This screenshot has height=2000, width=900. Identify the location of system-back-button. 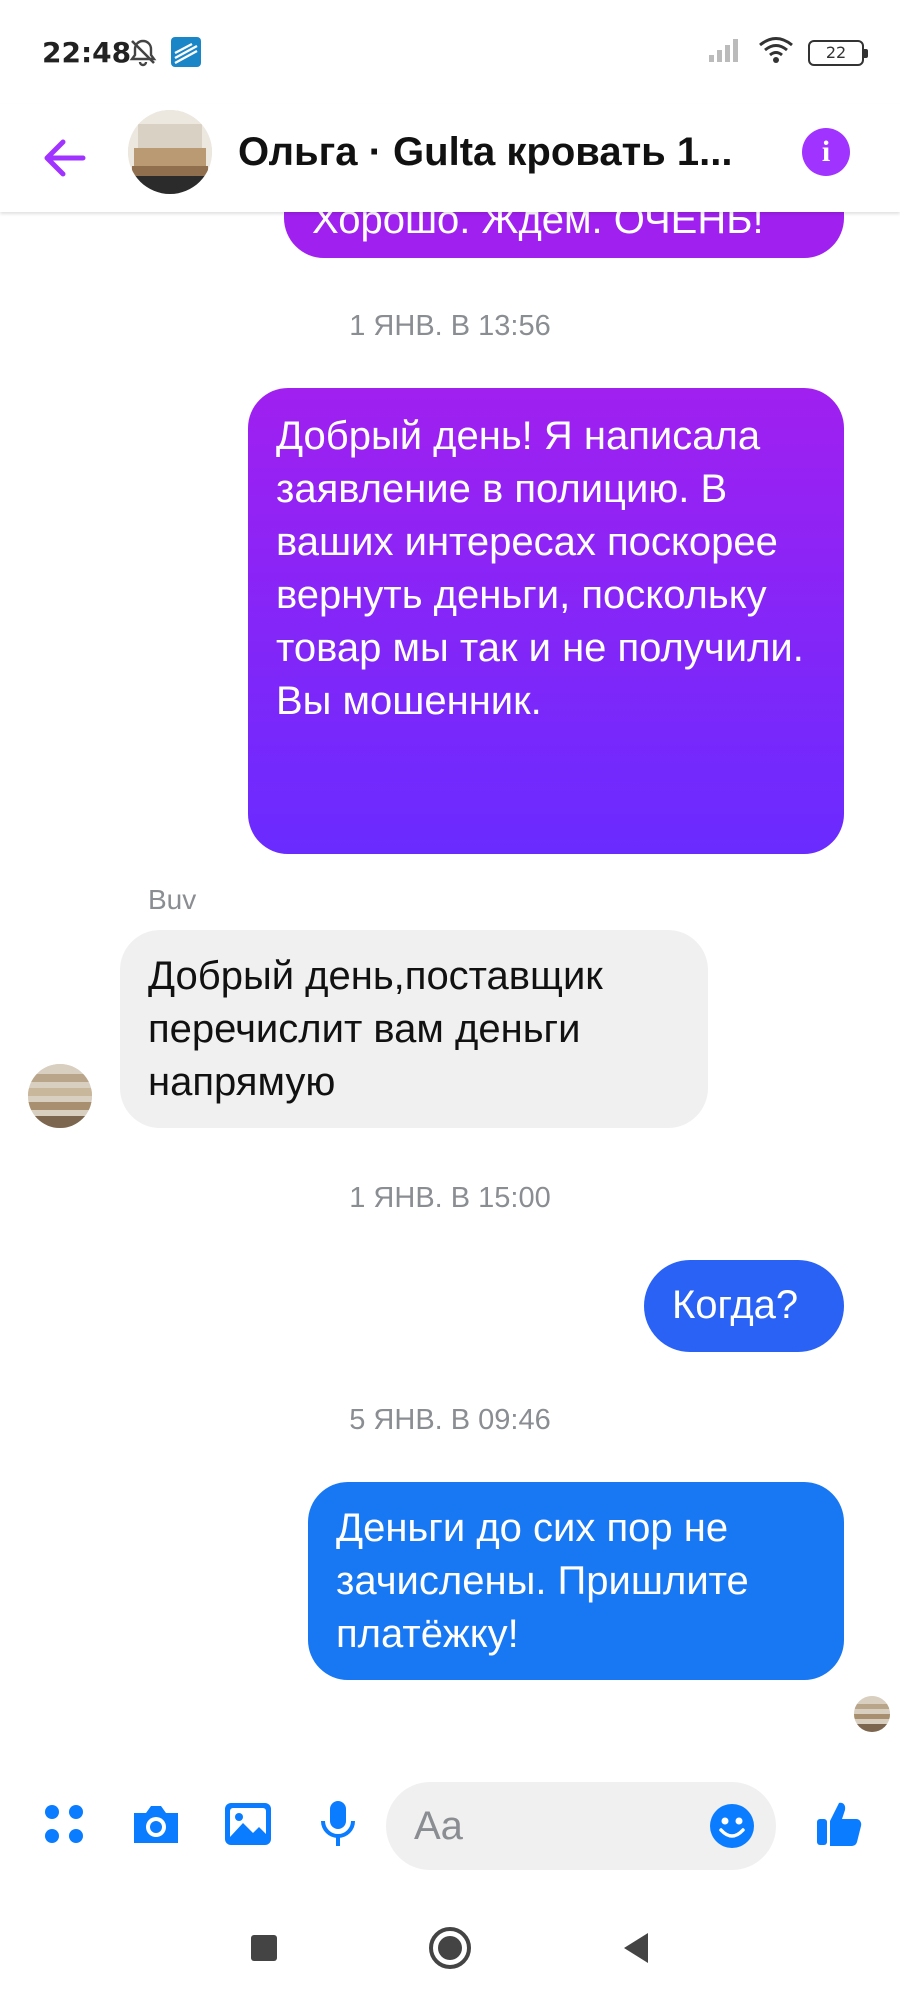
(636, 1948).